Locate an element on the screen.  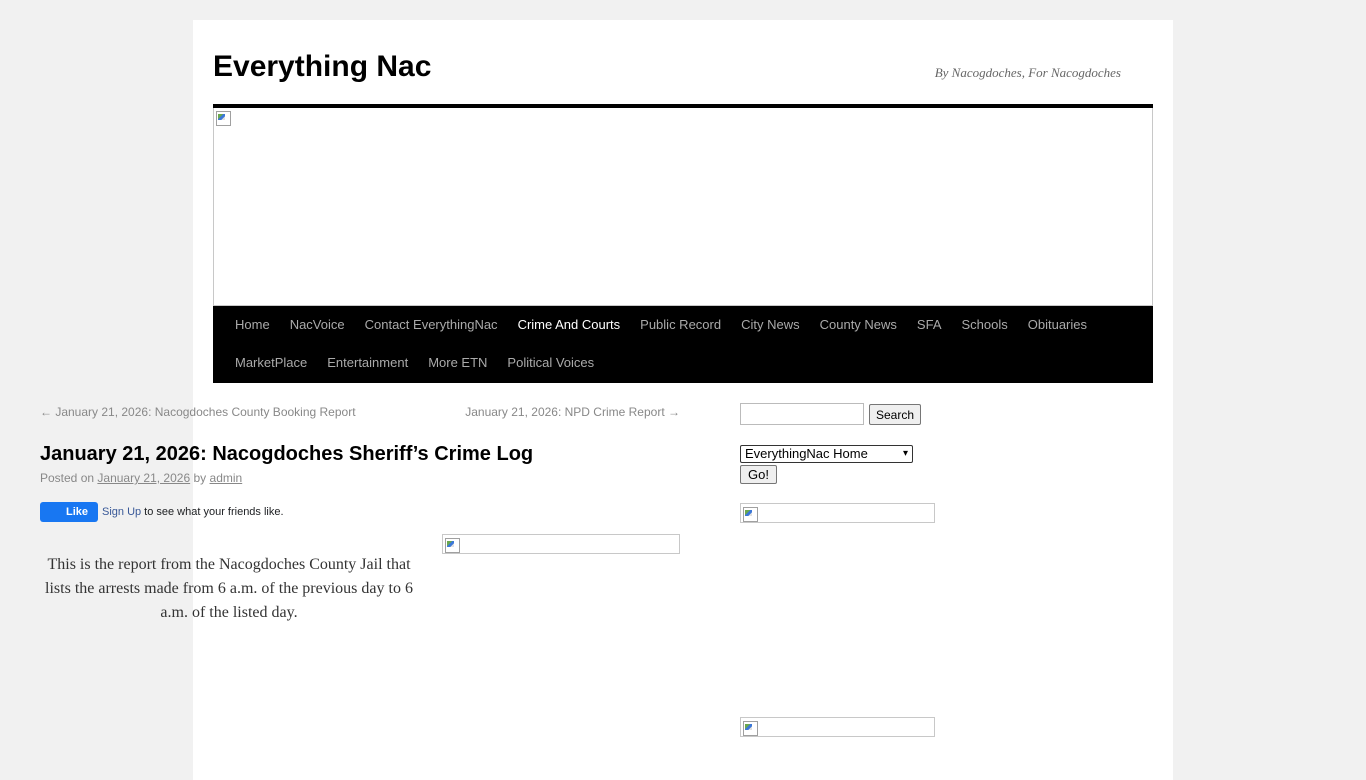
next-post-link: January 21, 2026: NPD Crime Report → is located at coordinates (572, 412).